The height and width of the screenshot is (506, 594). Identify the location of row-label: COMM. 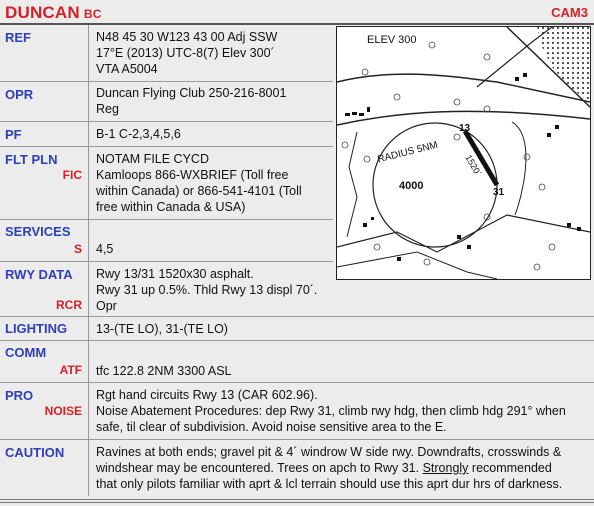
(26, 352).